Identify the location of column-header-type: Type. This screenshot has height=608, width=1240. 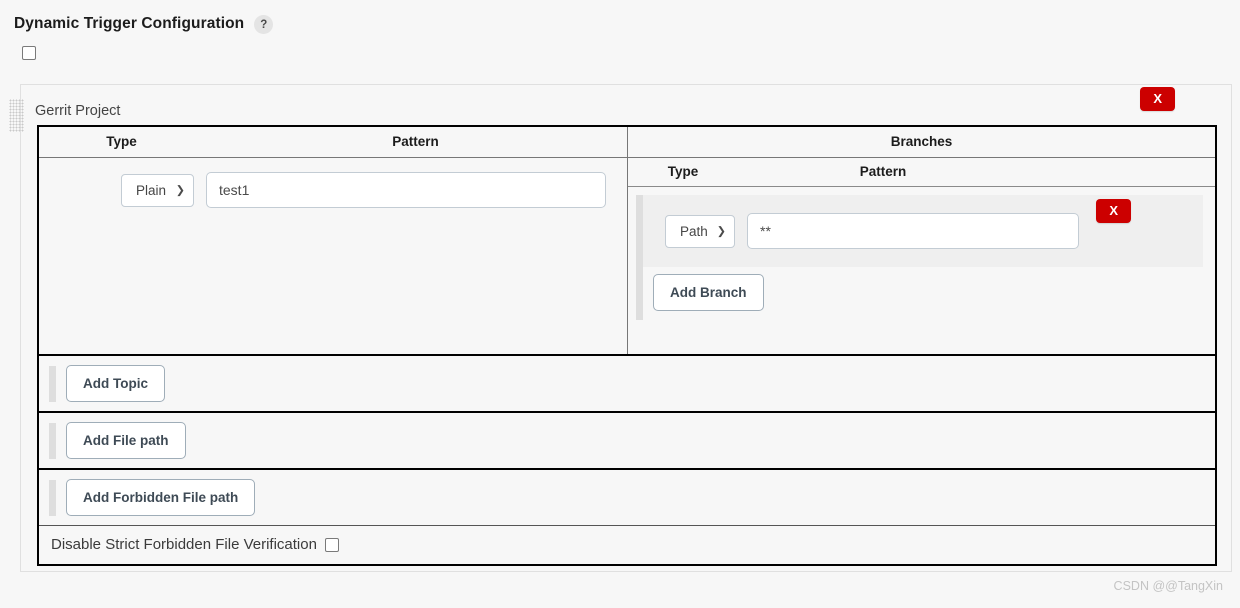
(121, 141).